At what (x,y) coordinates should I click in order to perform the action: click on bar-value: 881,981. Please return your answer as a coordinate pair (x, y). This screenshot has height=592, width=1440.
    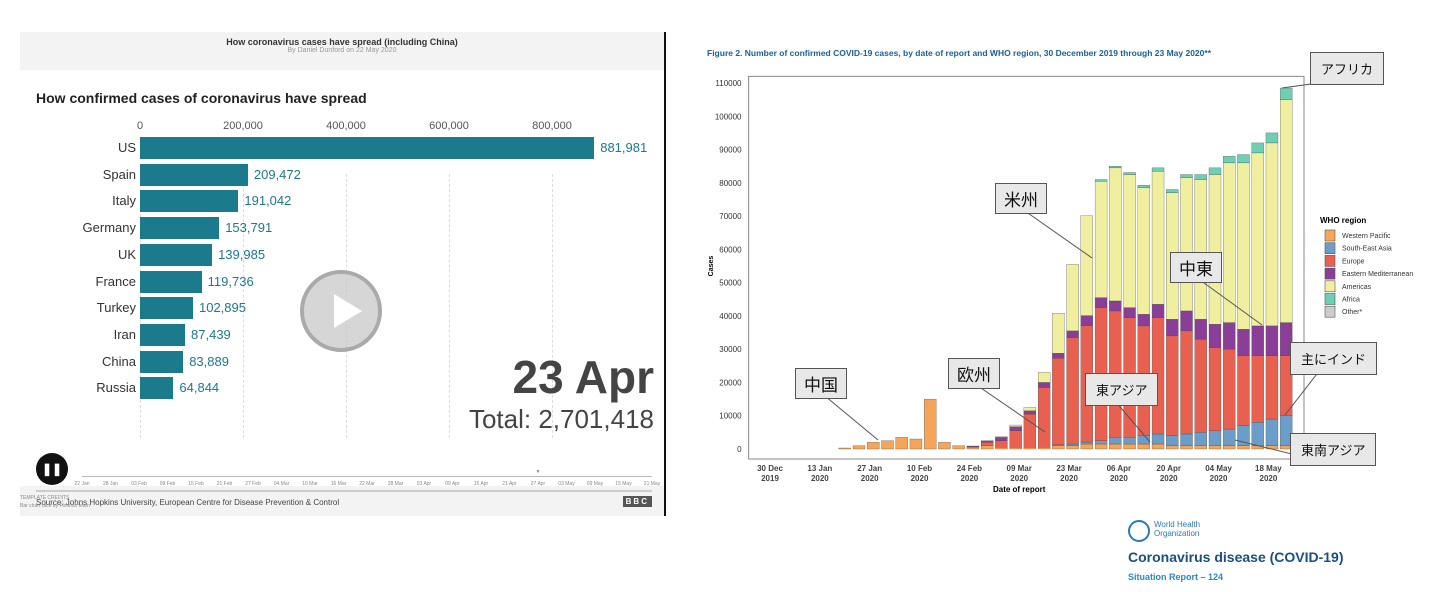
    Looking at the image, I should click on (624, 147).